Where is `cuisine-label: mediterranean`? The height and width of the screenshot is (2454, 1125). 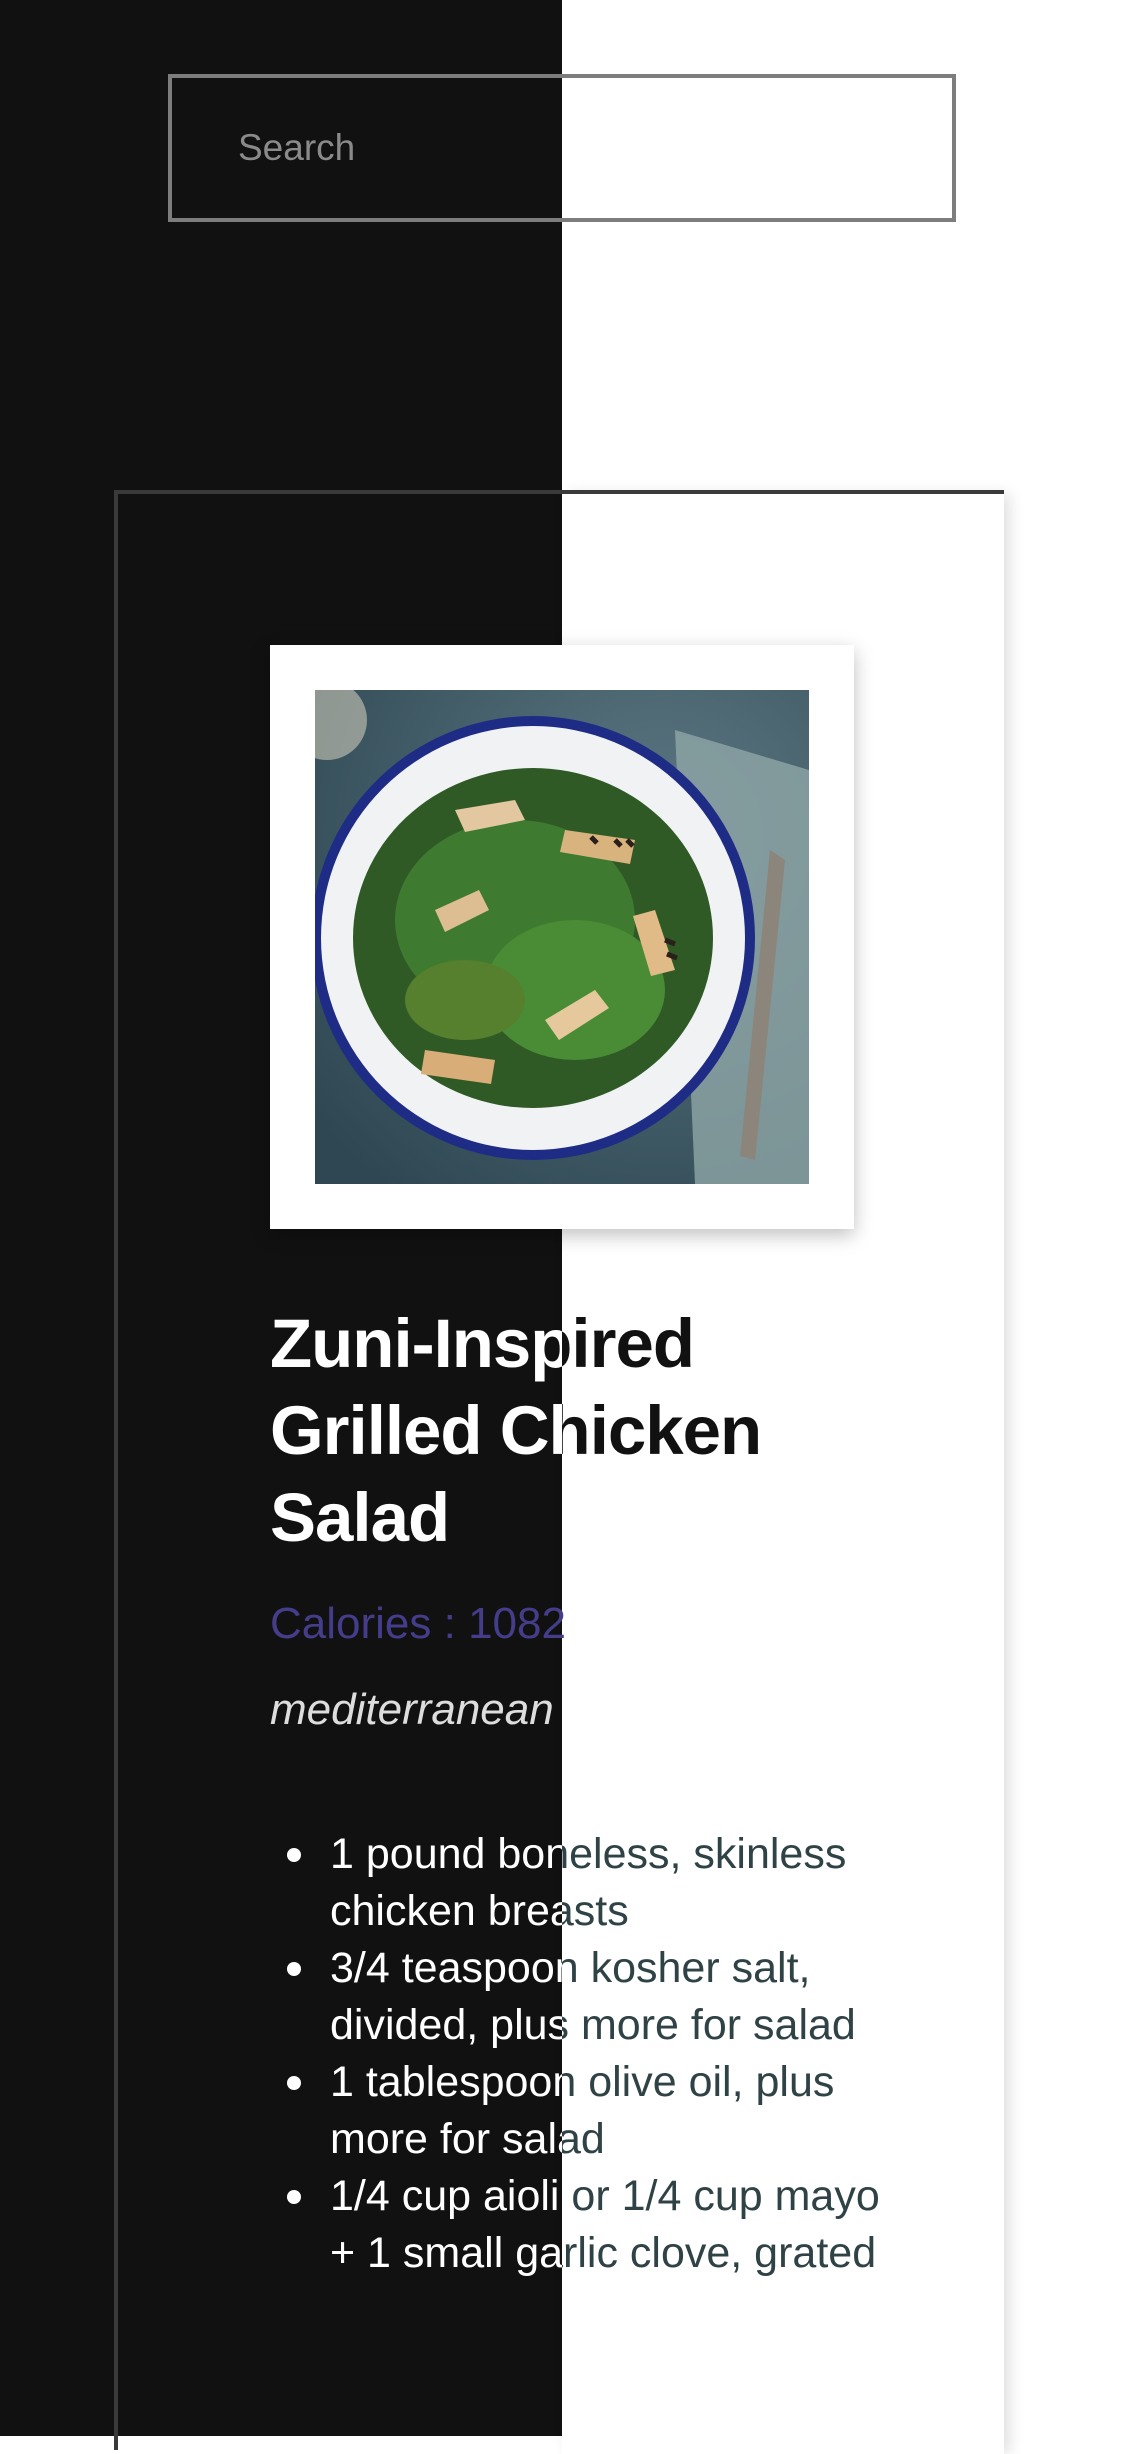 cuisine-label: mediterranean is located at coordinates (412, 1709).